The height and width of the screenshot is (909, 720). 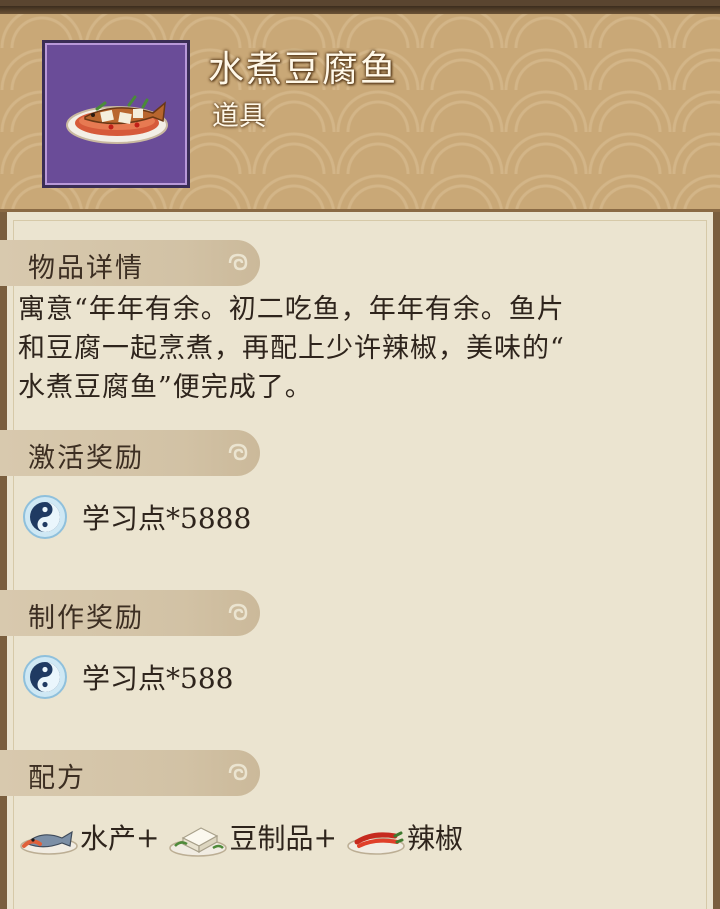 I want to click on section-tab-crafting-reward: 制作奖励, so click(x=130, y=613).